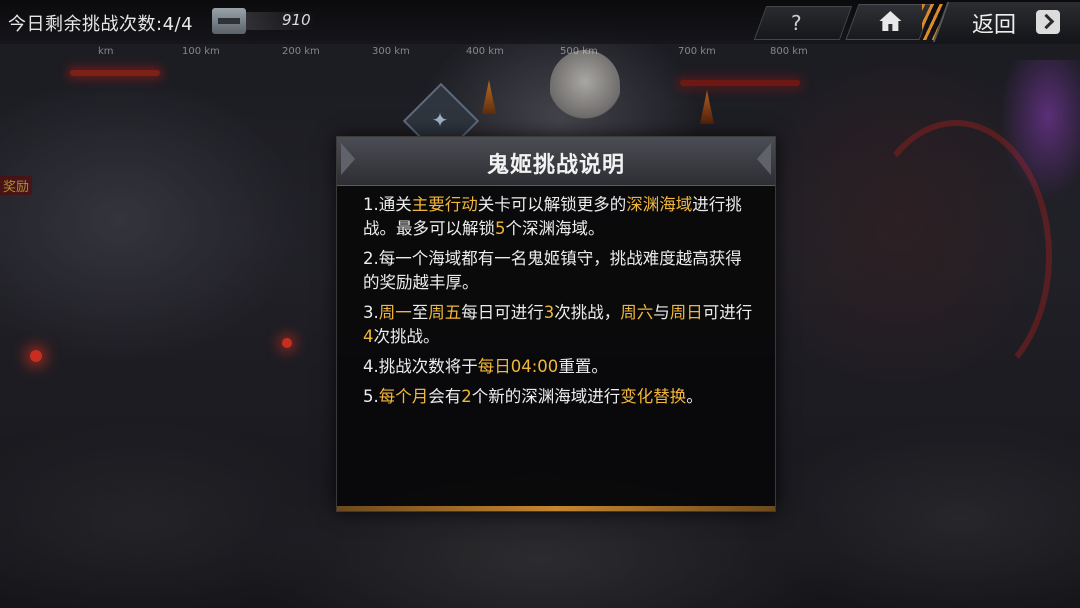 The image size is (1080, 608). I want to click on challenges-remaining-label: 今日剩余挑战次数:, so click(85, 24).